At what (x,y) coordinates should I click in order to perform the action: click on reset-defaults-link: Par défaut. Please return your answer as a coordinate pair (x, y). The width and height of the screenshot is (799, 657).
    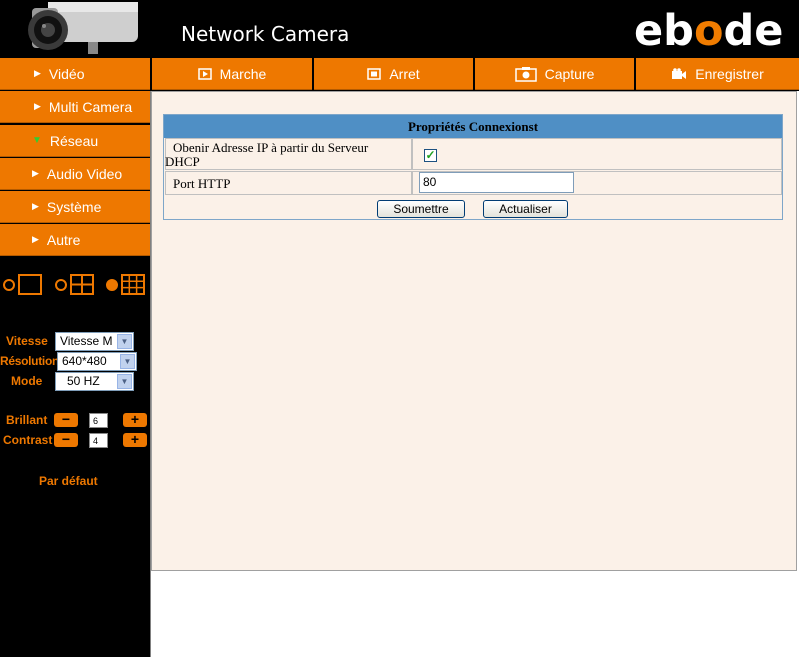
    Looking at the image, I should click on (68, 481).